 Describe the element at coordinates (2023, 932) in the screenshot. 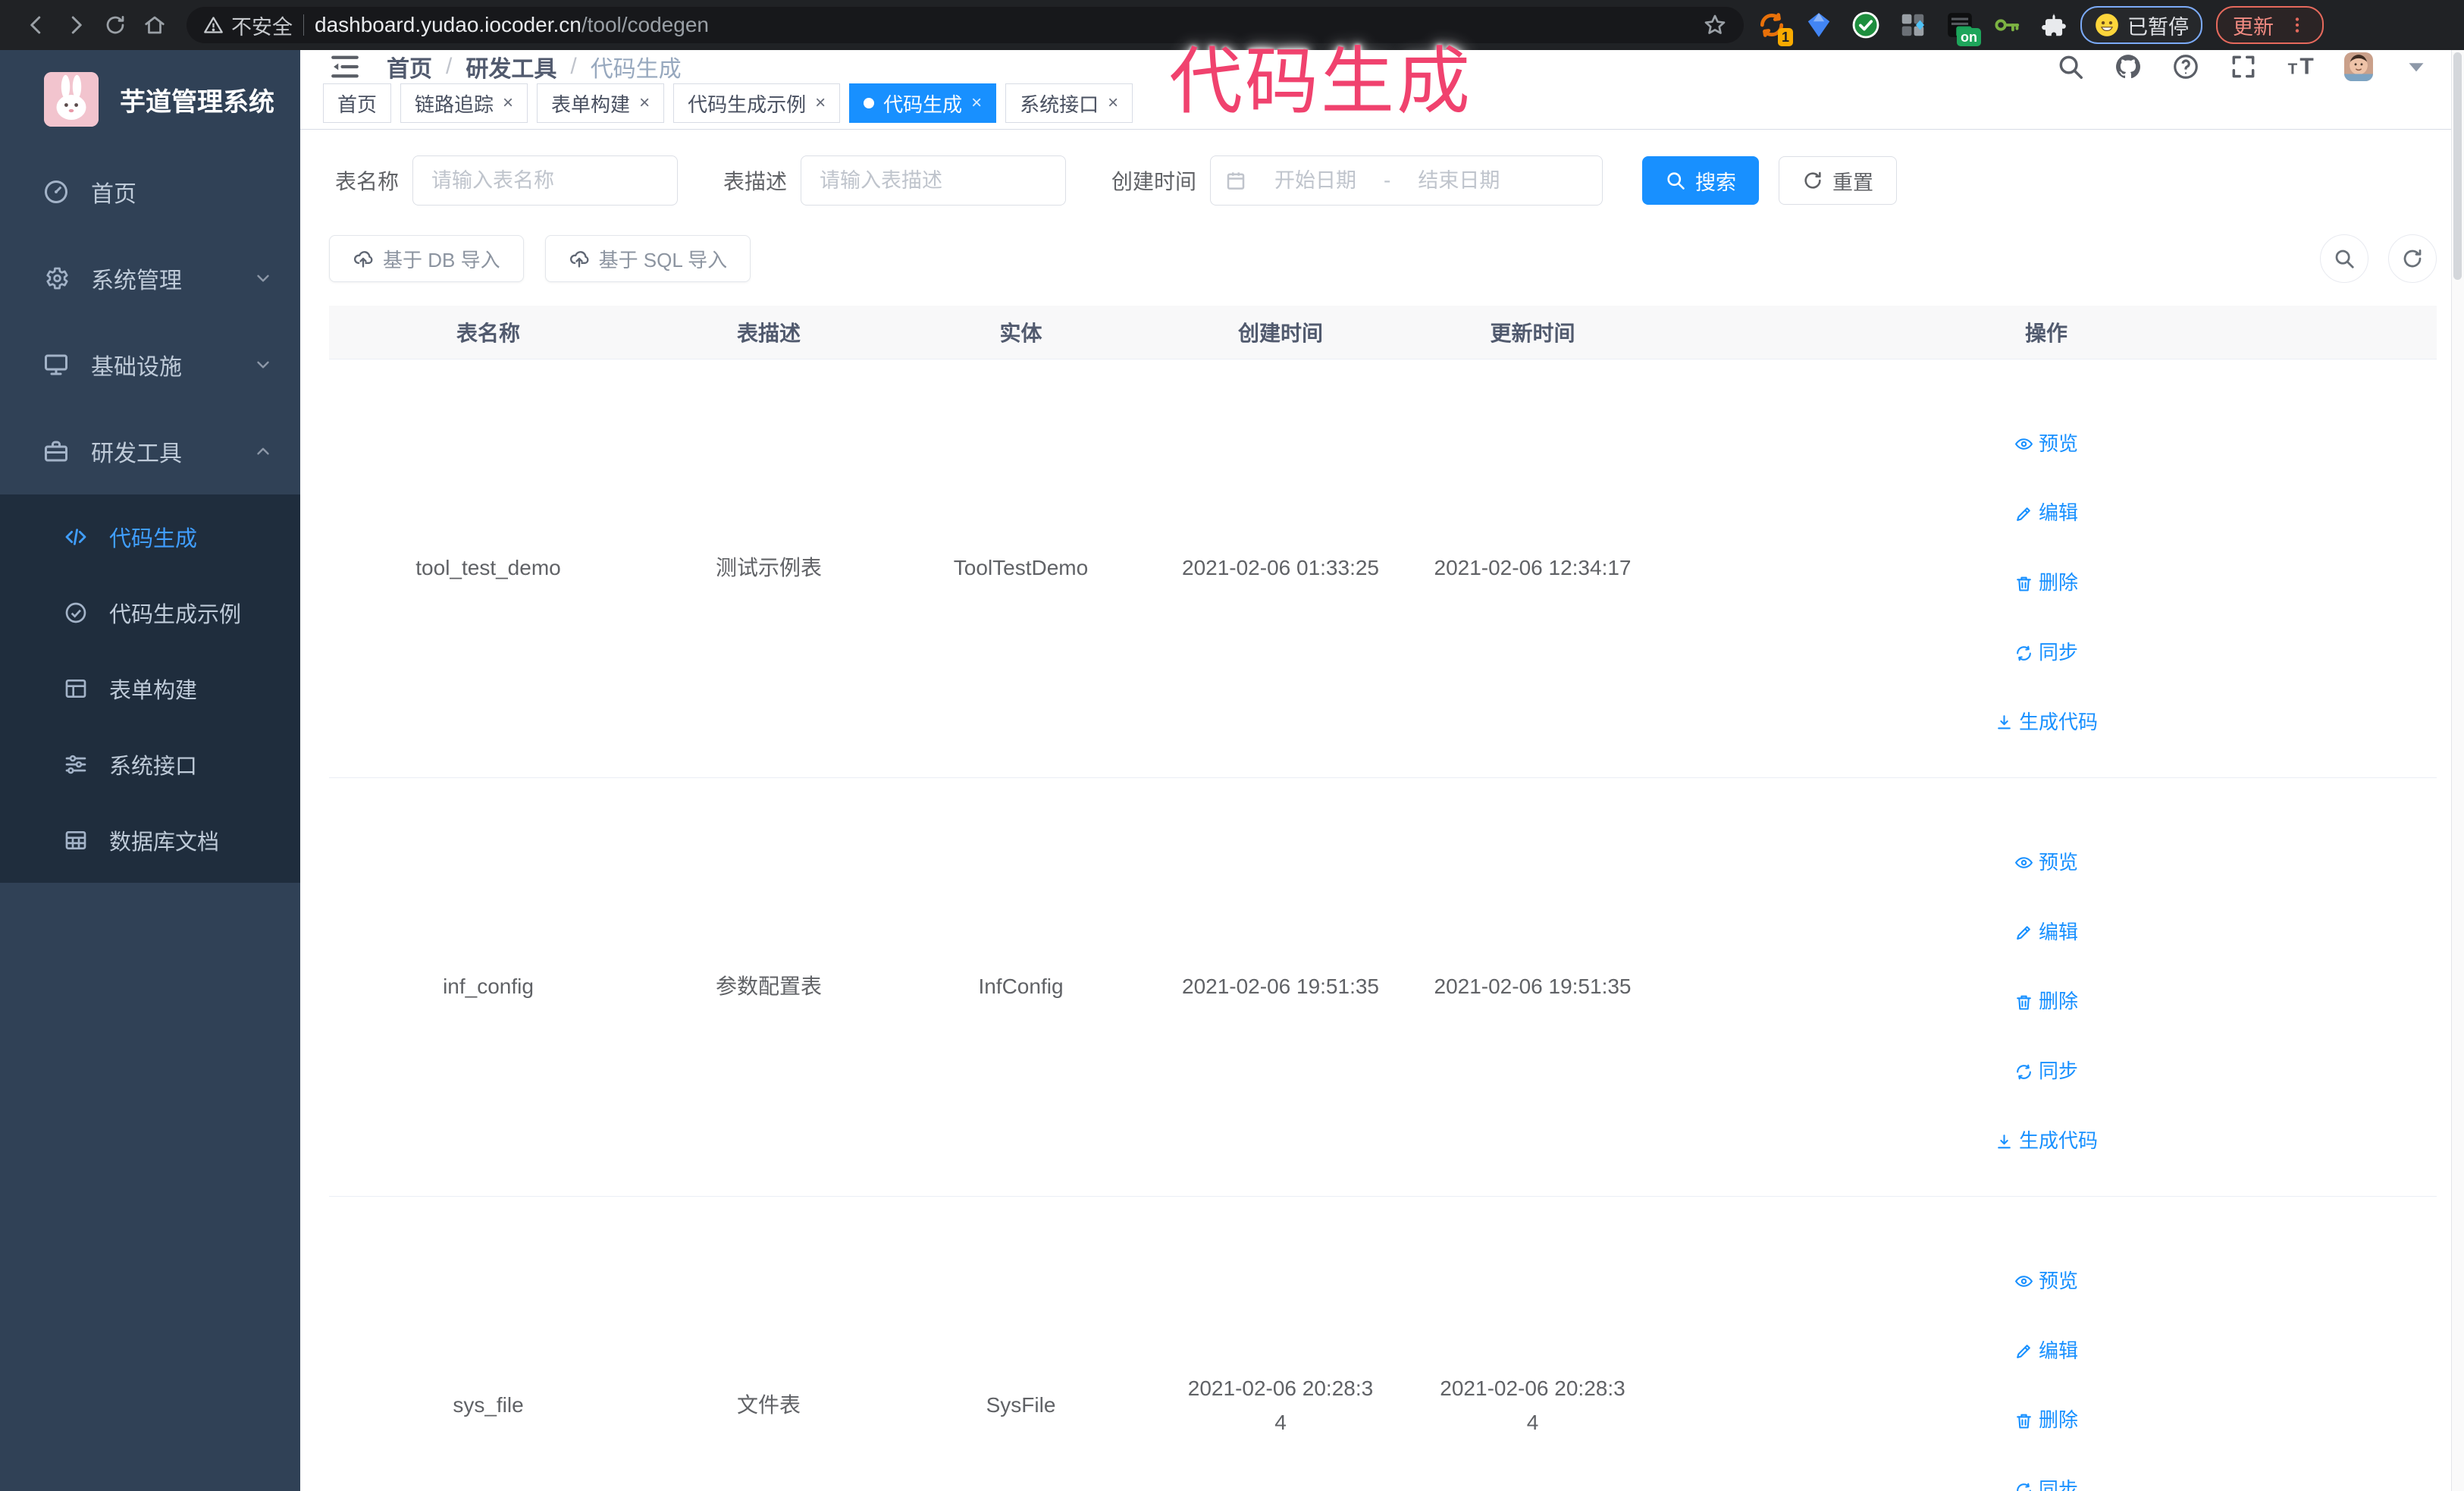

I see `pen-icon` at that location.